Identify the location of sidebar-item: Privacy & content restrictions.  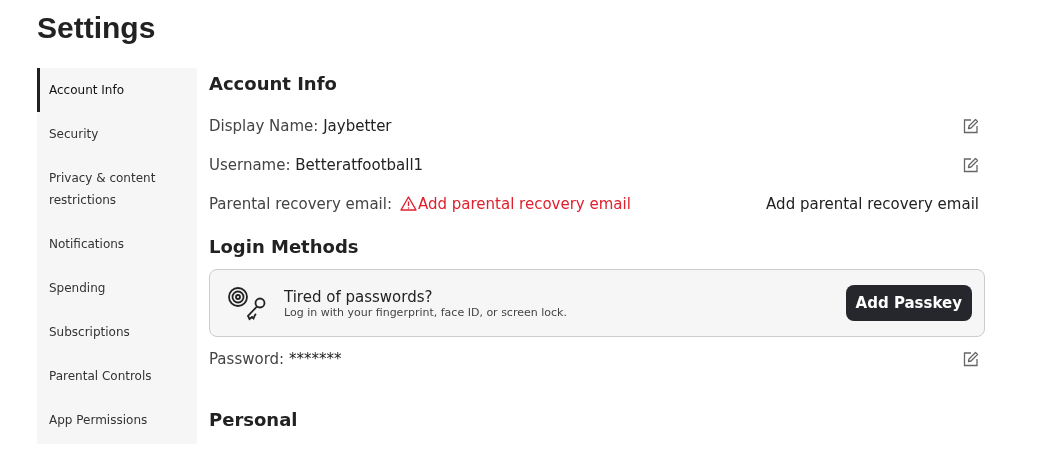
(117, 189).